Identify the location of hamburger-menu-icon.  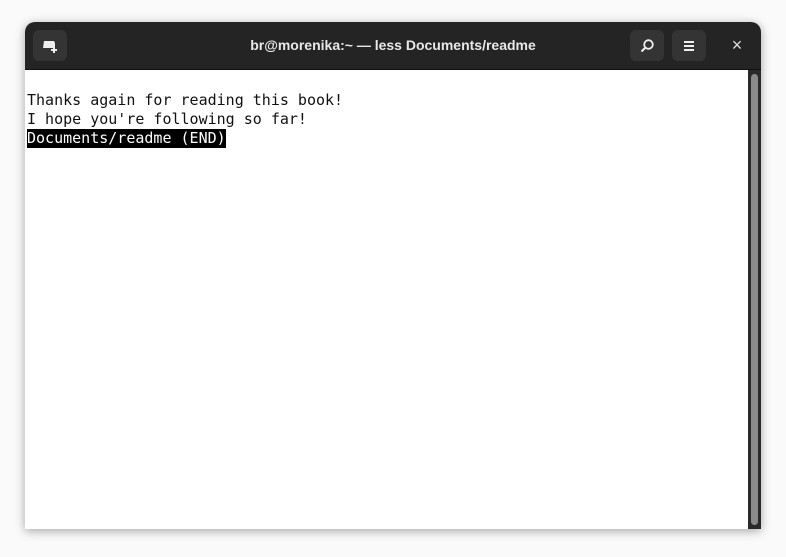
(689, 45).